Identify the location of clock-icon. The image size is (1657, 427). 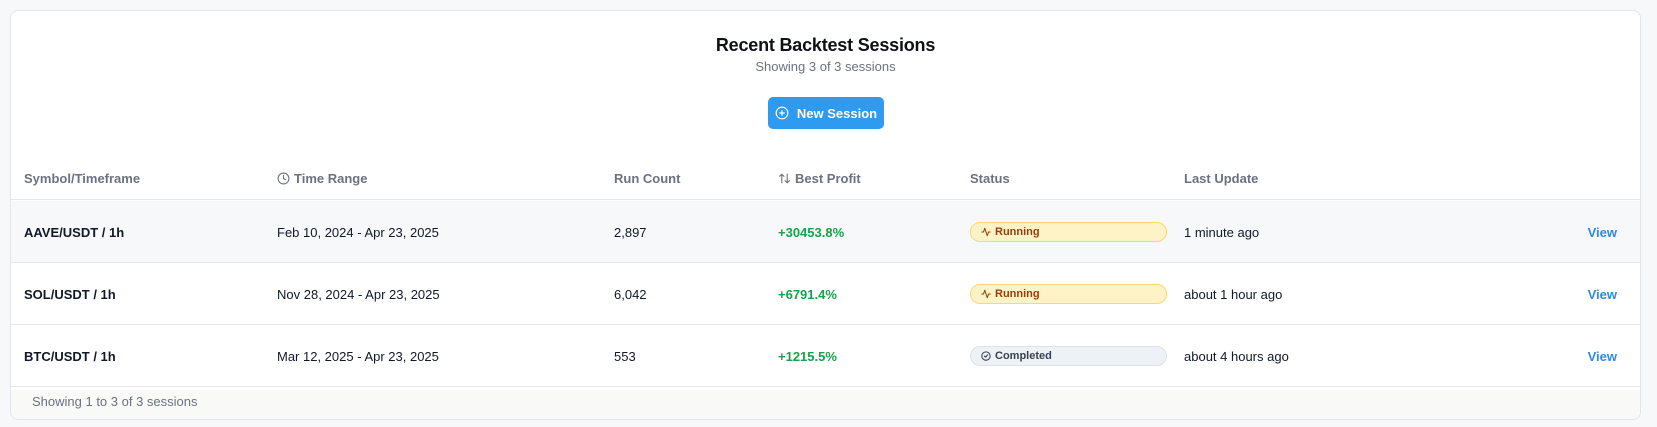
(283, 178).